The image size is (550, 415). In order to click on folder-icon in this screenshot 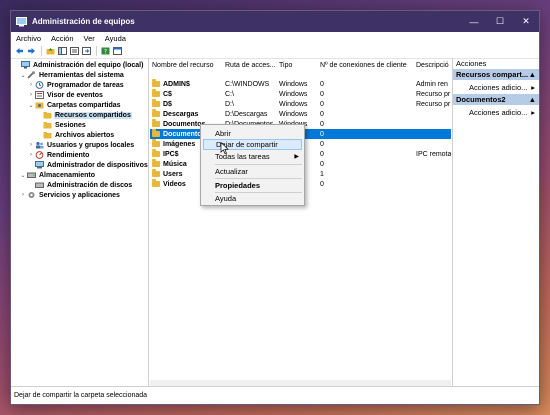, I will do `click(47, 135)`.